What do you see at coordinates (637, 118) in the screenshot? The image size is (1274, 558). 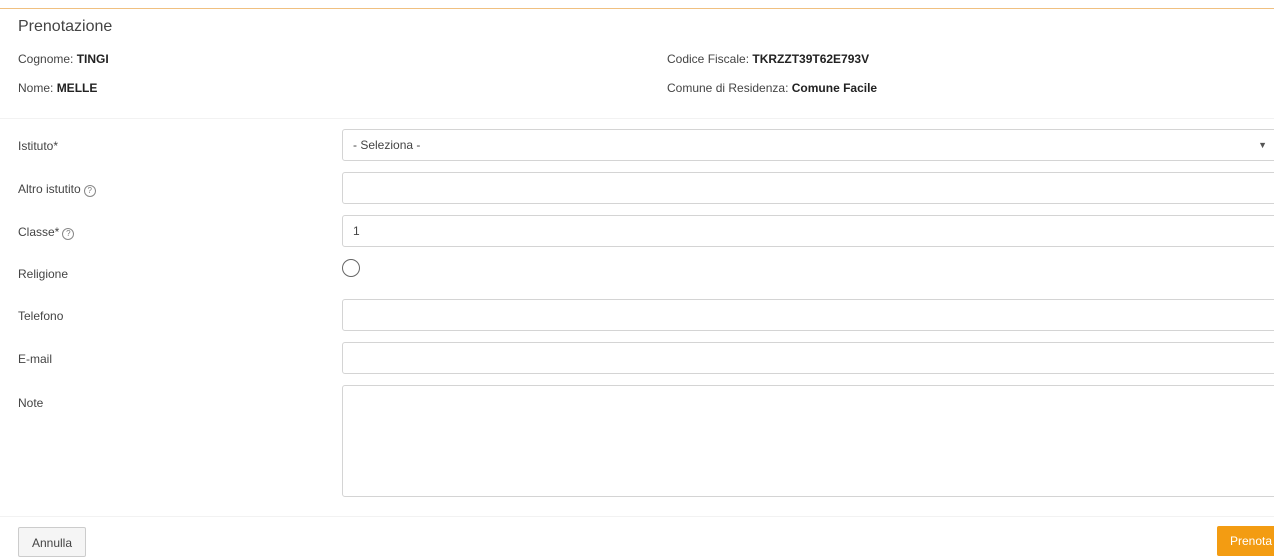 I see `divider` at bounding box center [637, 118].